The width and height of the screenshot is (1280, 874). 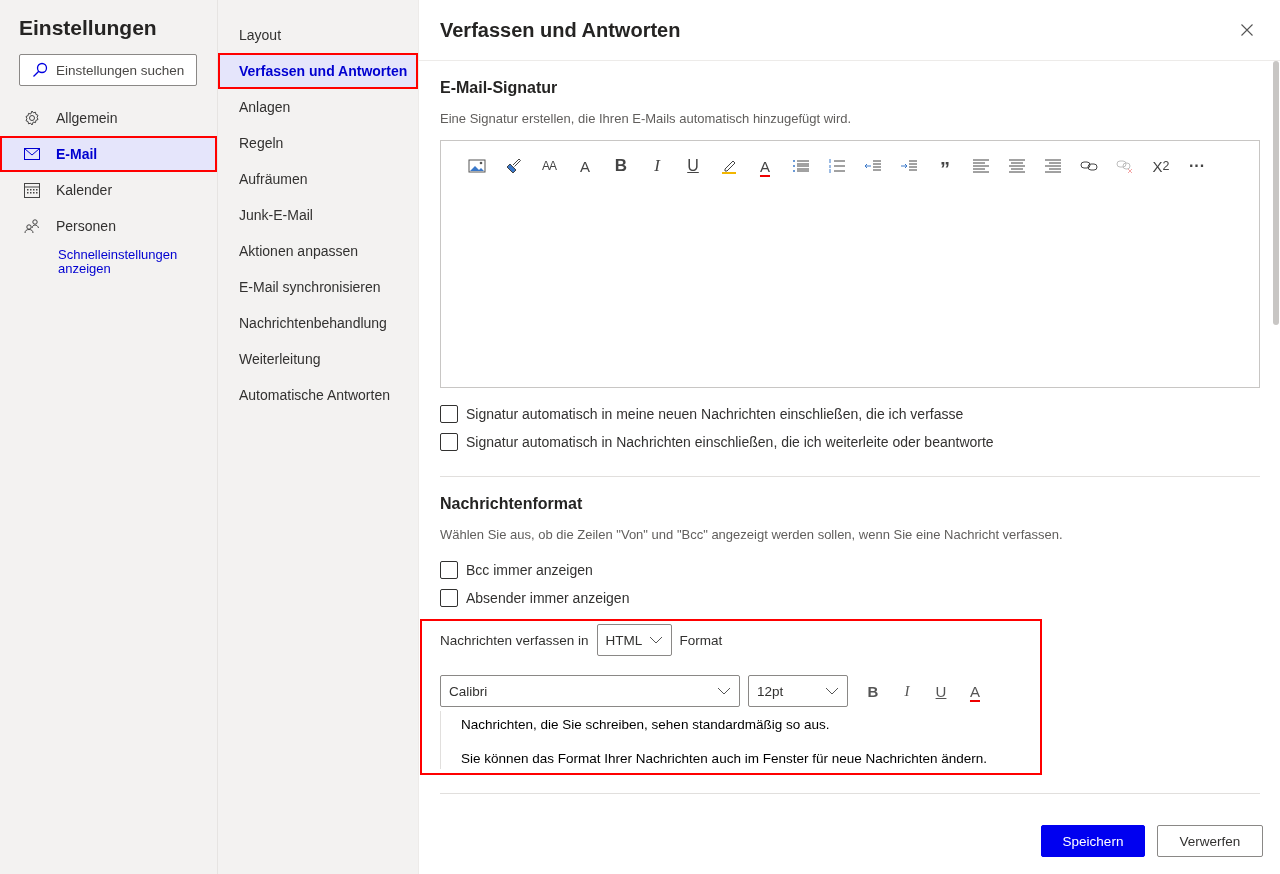 I want to click on people-icon, so click(x=32, y=226).